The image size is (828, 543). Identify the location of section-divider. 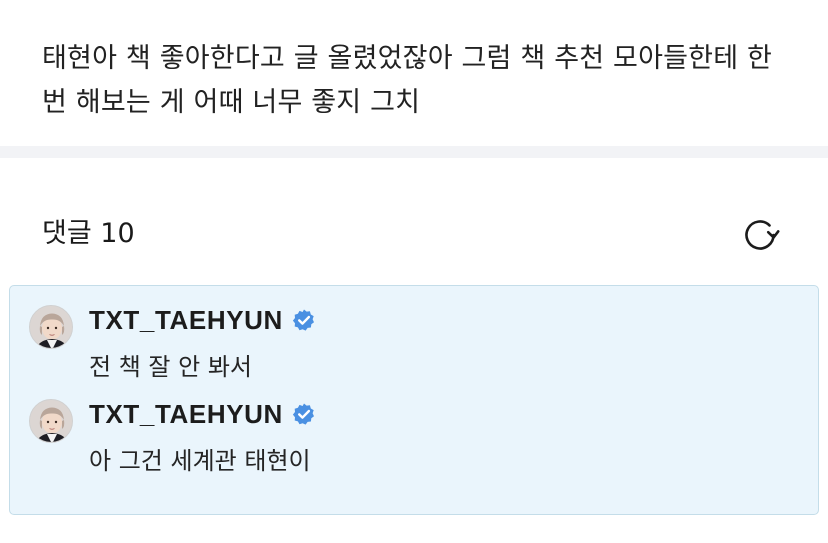
(414, 152).